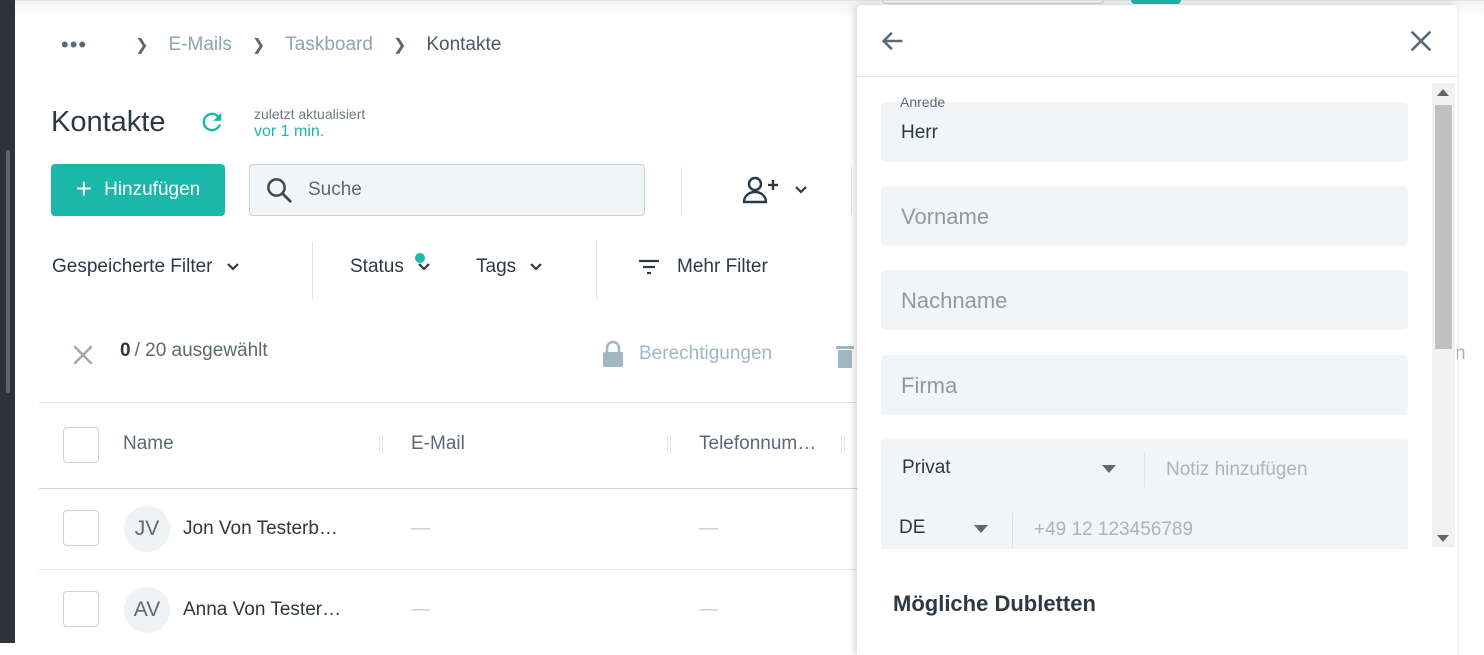  Describe the element at coordinates (893, 41) in the screenshot. I see `back-arrow-icon` at that location.